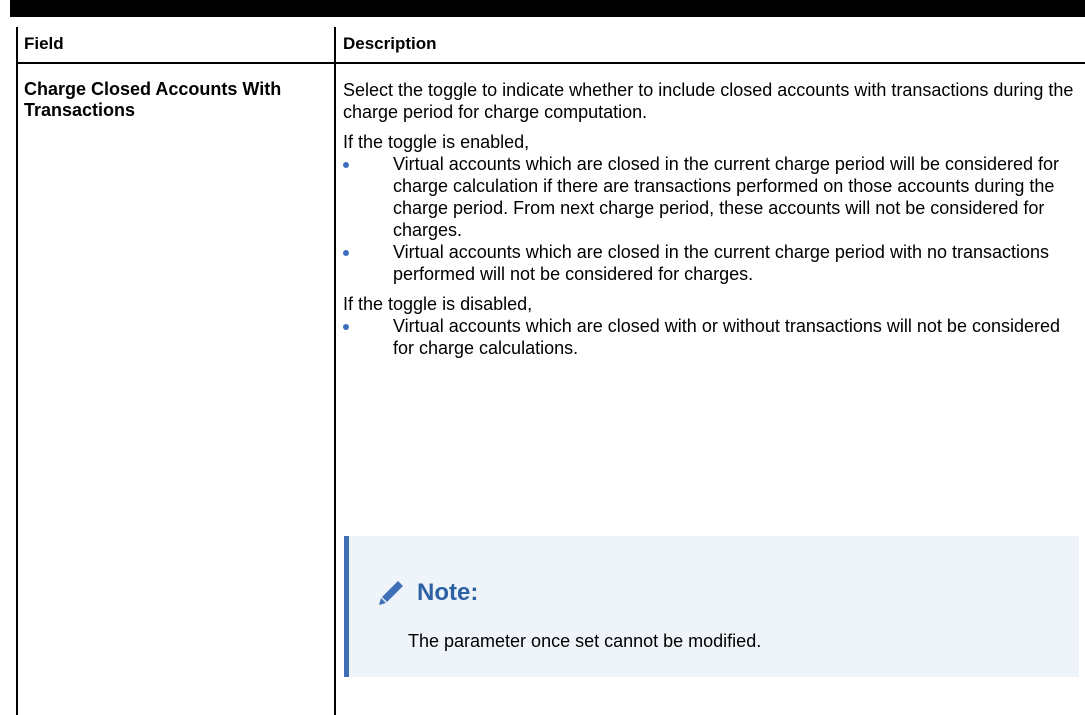 The width and height of the screenshot is (1085, 715). What do you see at coordinates (390, 43) in the screenshot?
I see `header-description: Description` at bounding box center [390, 43].